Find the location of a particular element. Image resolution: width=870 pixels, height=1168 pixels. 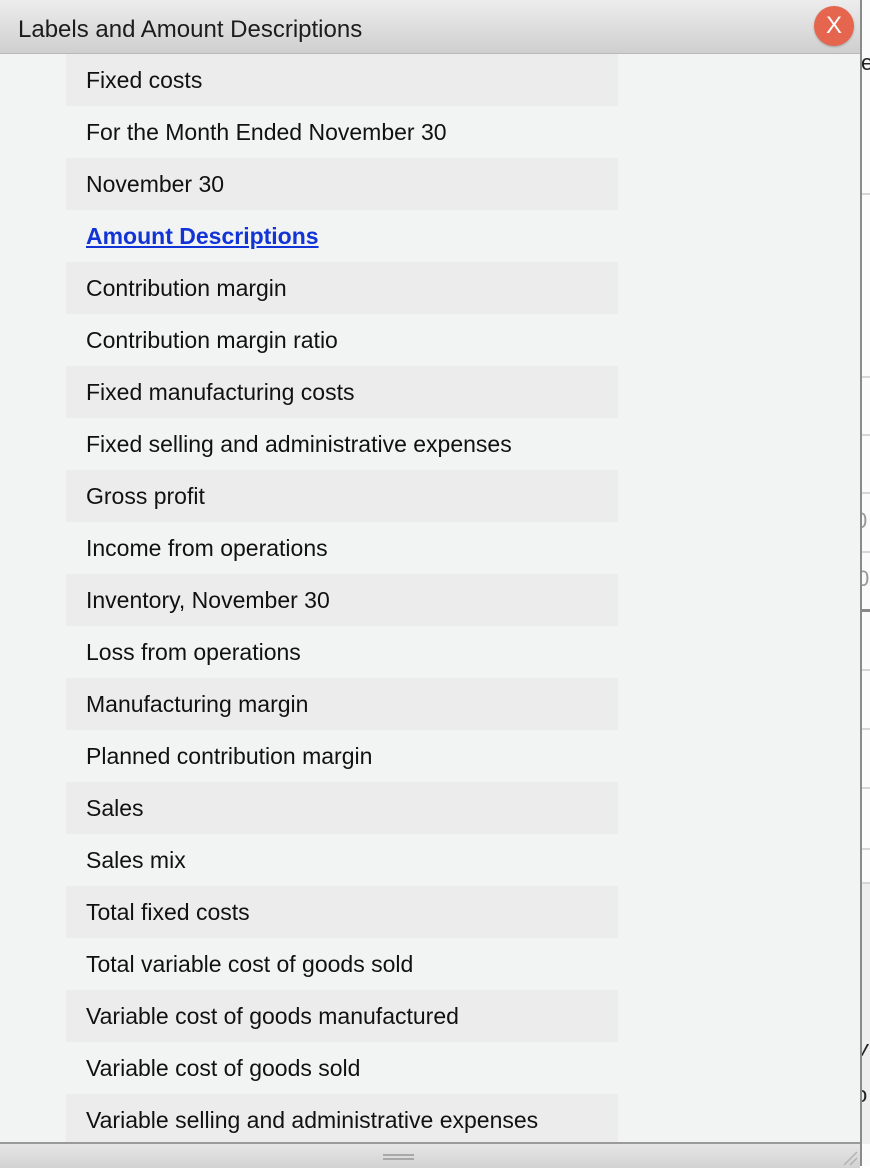

label-list-item: Fixed manufacturing costs is located at coordinates (342, 392).